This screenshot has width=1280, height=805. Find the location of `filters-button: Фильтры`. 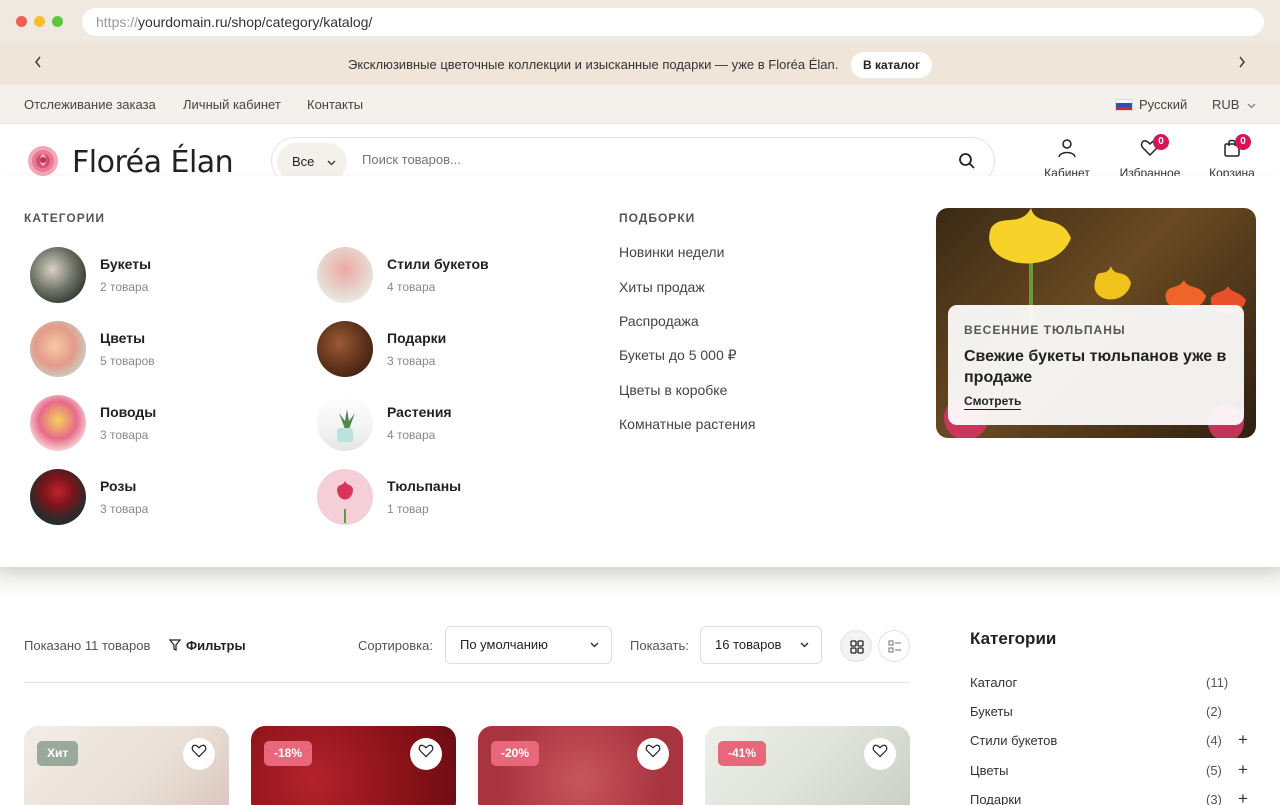

filters-button: Фильтры is located at coordinates (207, 645).